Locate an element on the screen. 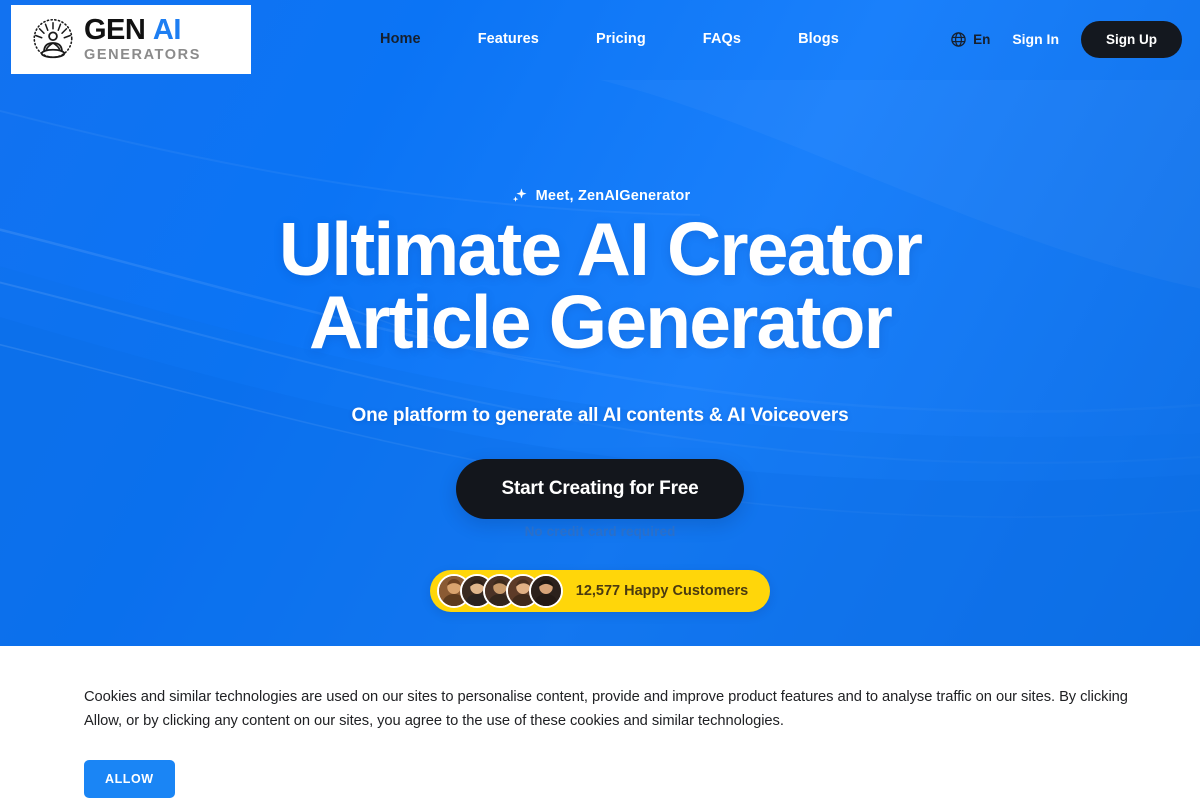 Image resolution: width=1200 pixels, height=800 pixels. customer-avatar-group is located at coordinates (499, 591).